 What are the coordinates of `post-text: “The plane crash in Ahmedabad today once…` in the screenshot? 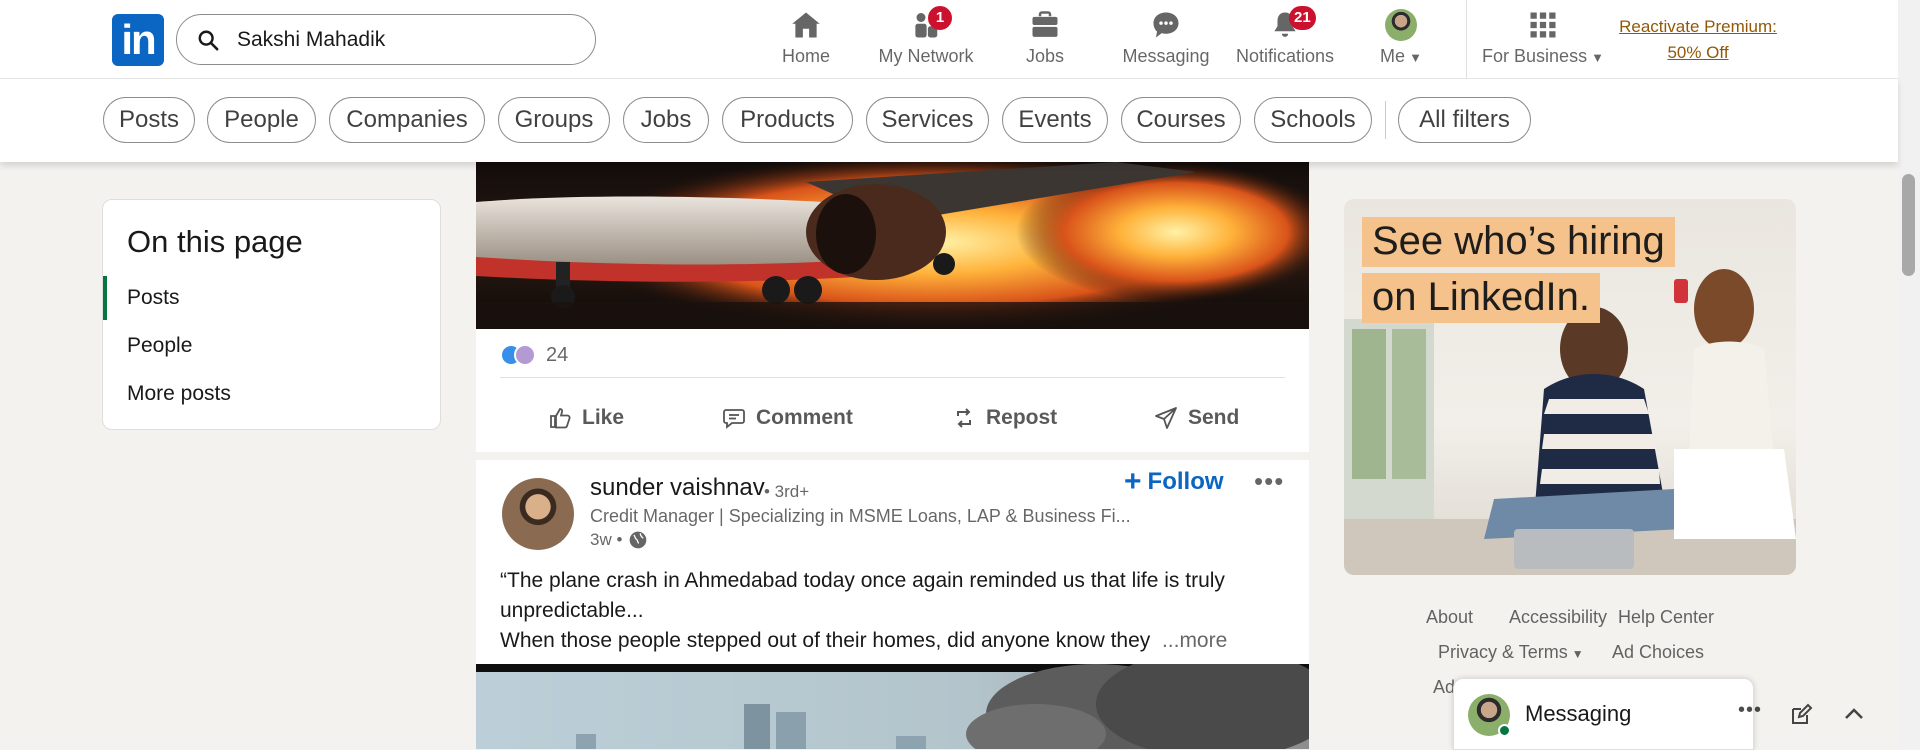 It's located at (892, 611).